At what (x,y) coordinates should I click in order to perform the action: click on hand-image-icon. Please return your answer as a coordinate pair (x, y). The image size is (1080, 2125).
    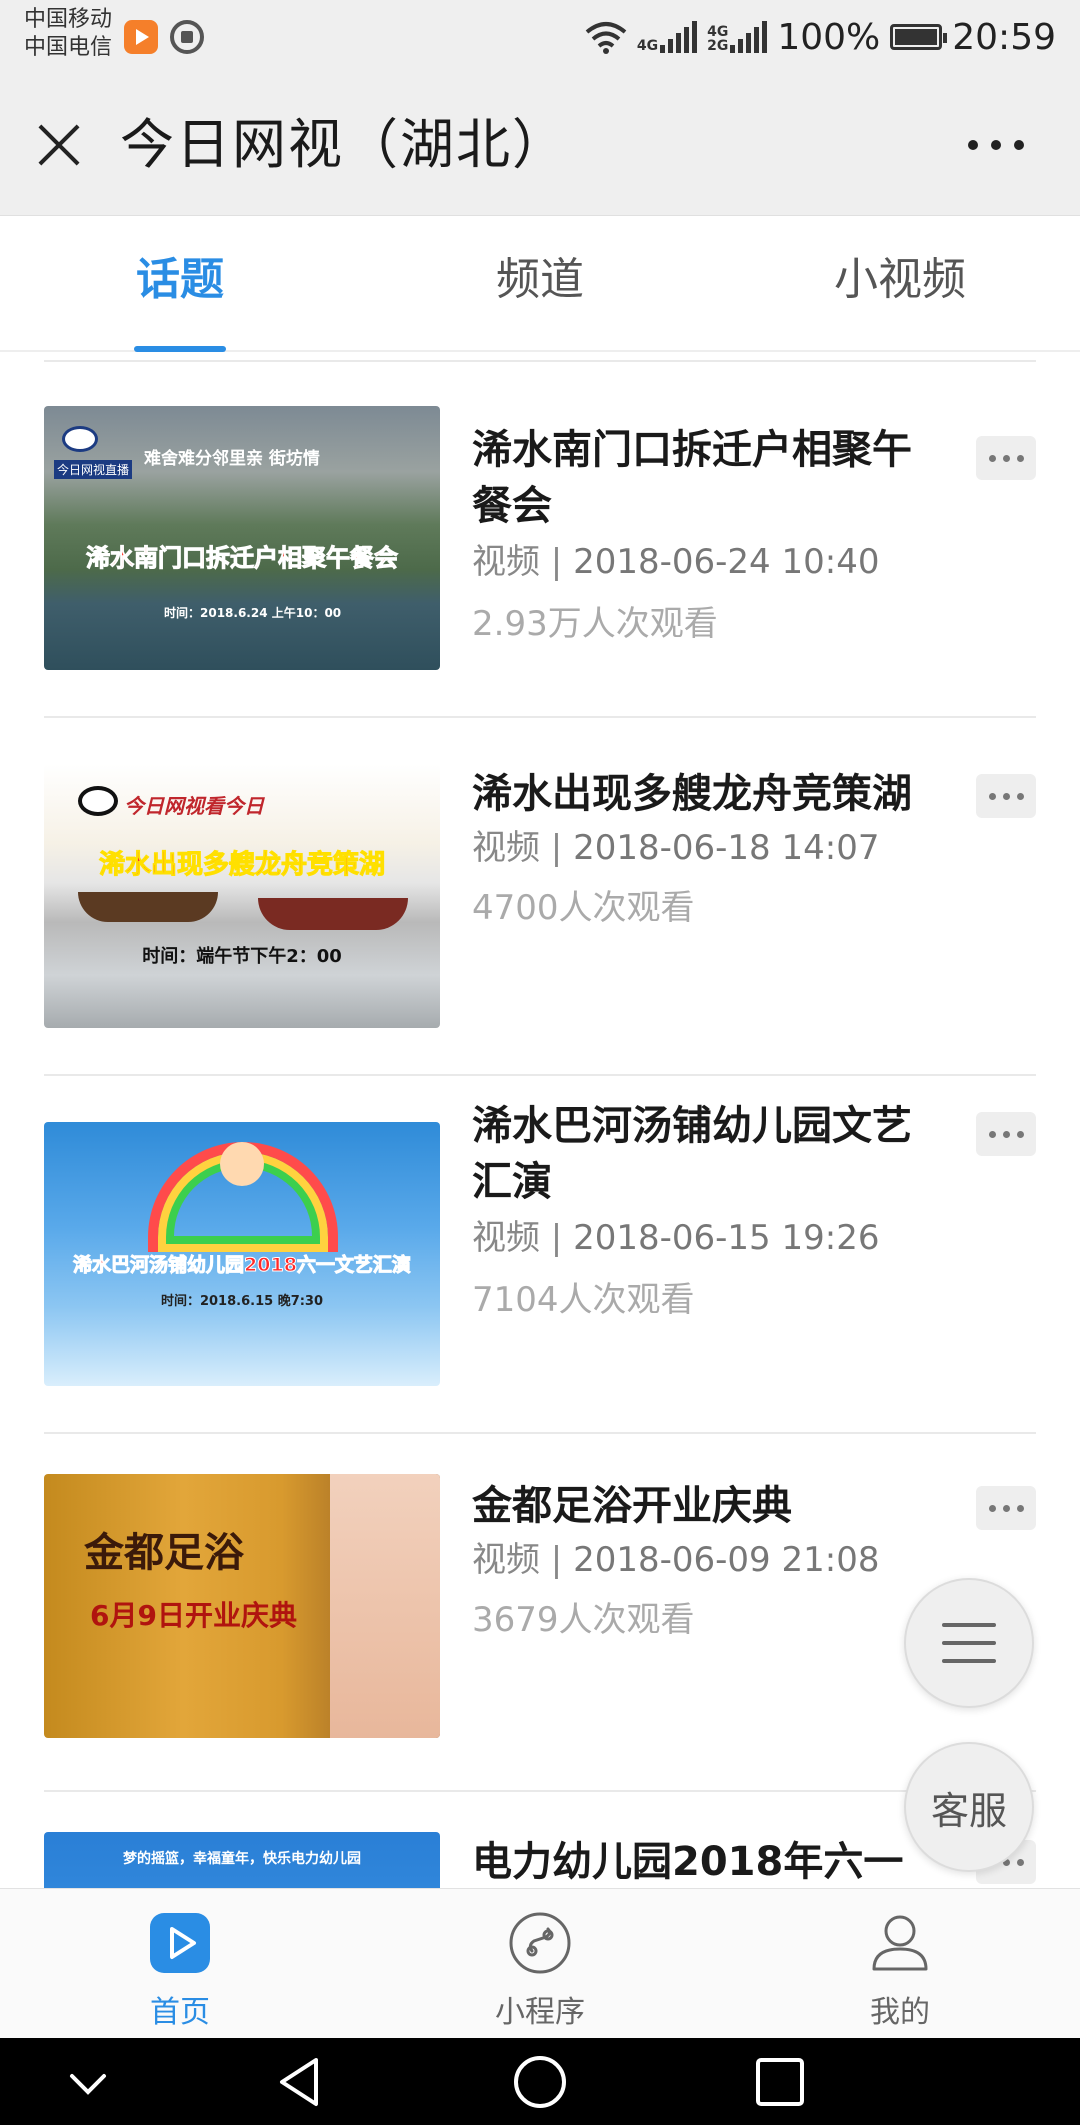
    Looking at the image, I should click on (385, 1606).